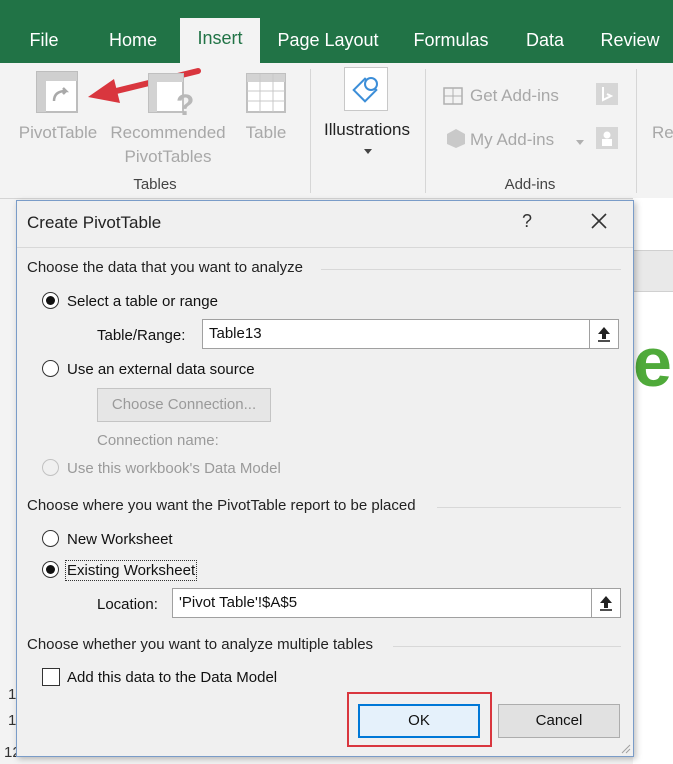  Describe the element at coordinates (367, 130) in the screenshot. I see `illustrations-label: Illustrations` at that location.